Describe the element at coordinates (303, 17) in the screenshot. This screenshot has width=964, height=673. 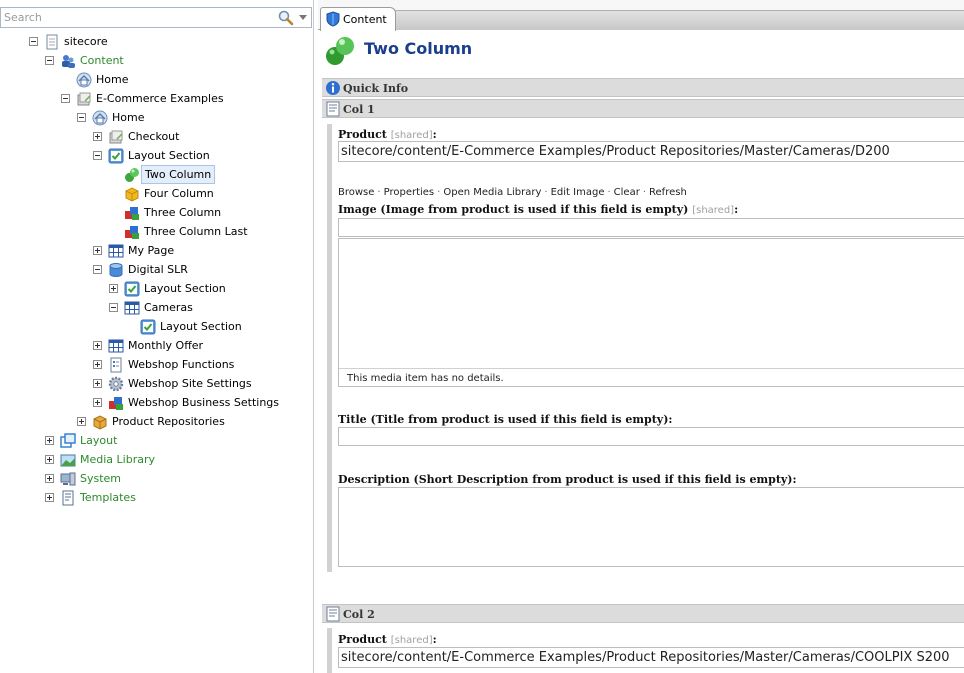
I see `search-options-chevron-down-icon` at that location.